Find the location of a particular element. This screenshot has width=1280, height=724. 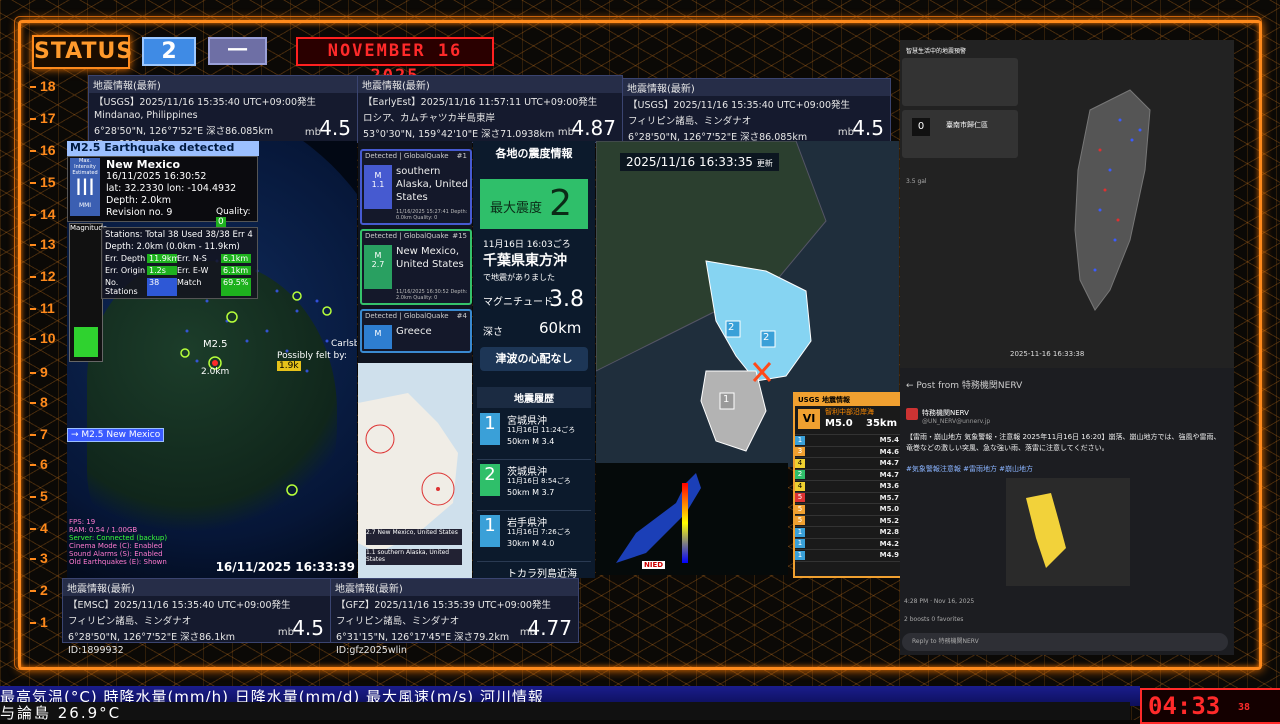

pin-depth: 2.0km is located at coordinates (215, 372).